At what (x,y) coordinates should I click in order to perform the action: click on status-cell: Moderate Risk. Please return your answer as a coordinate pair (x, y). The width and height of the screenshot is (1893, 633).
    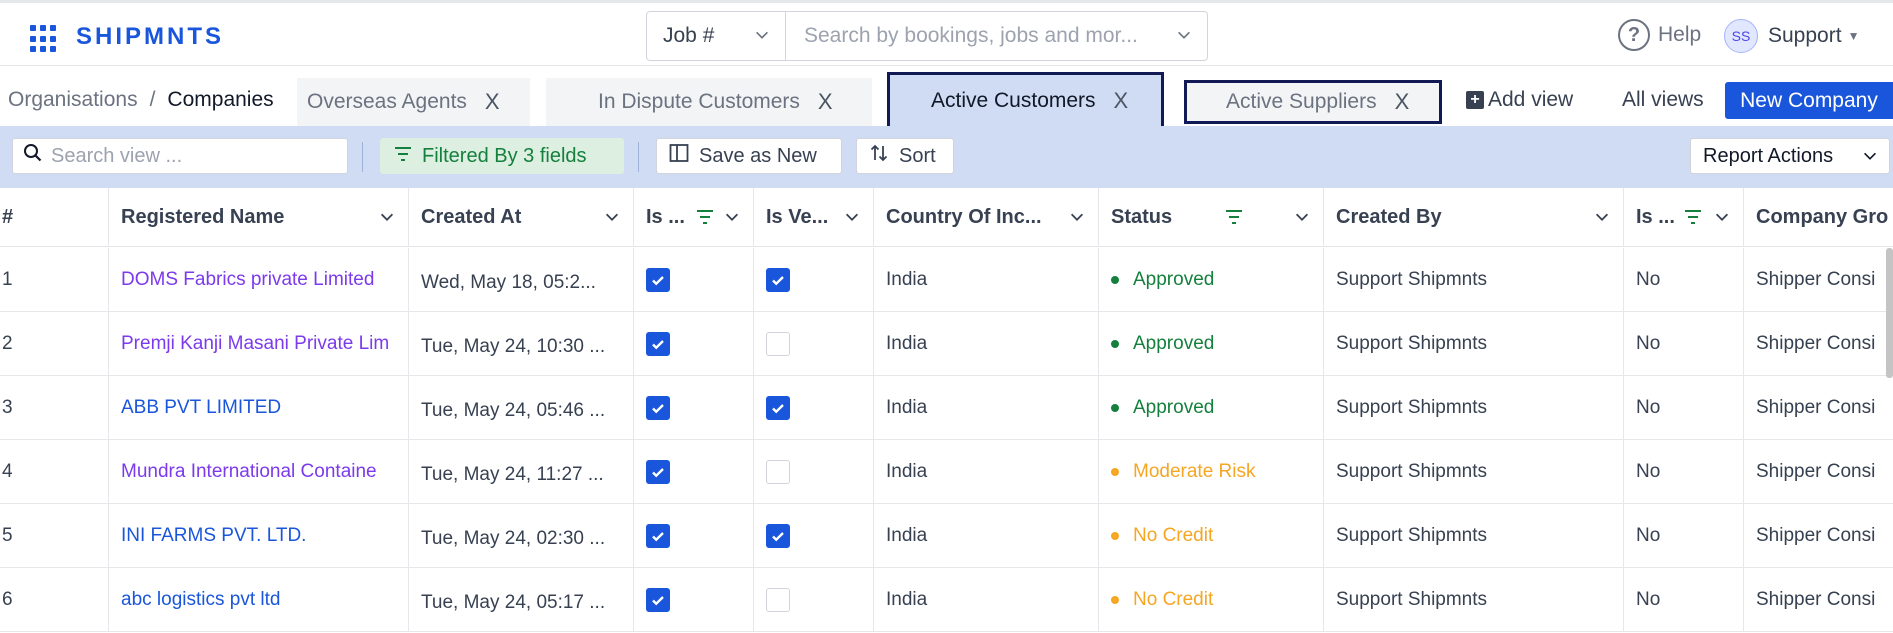
    Looking at the image, I should click on (1211, 472).